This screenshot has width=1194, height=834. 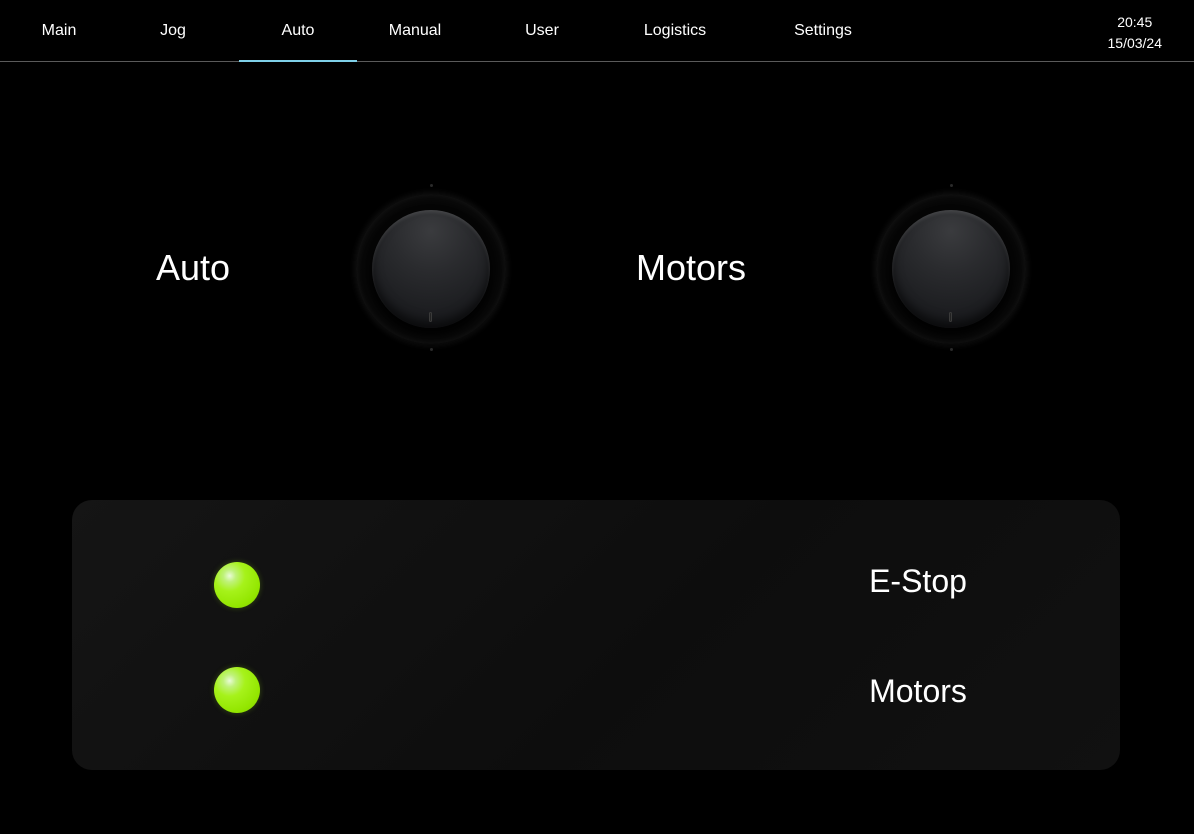 What do you see at coordinates (1135, 33) in the screenshot?
I see `clock: 20:45 15/03/24` at bounding box center [1135, 33].